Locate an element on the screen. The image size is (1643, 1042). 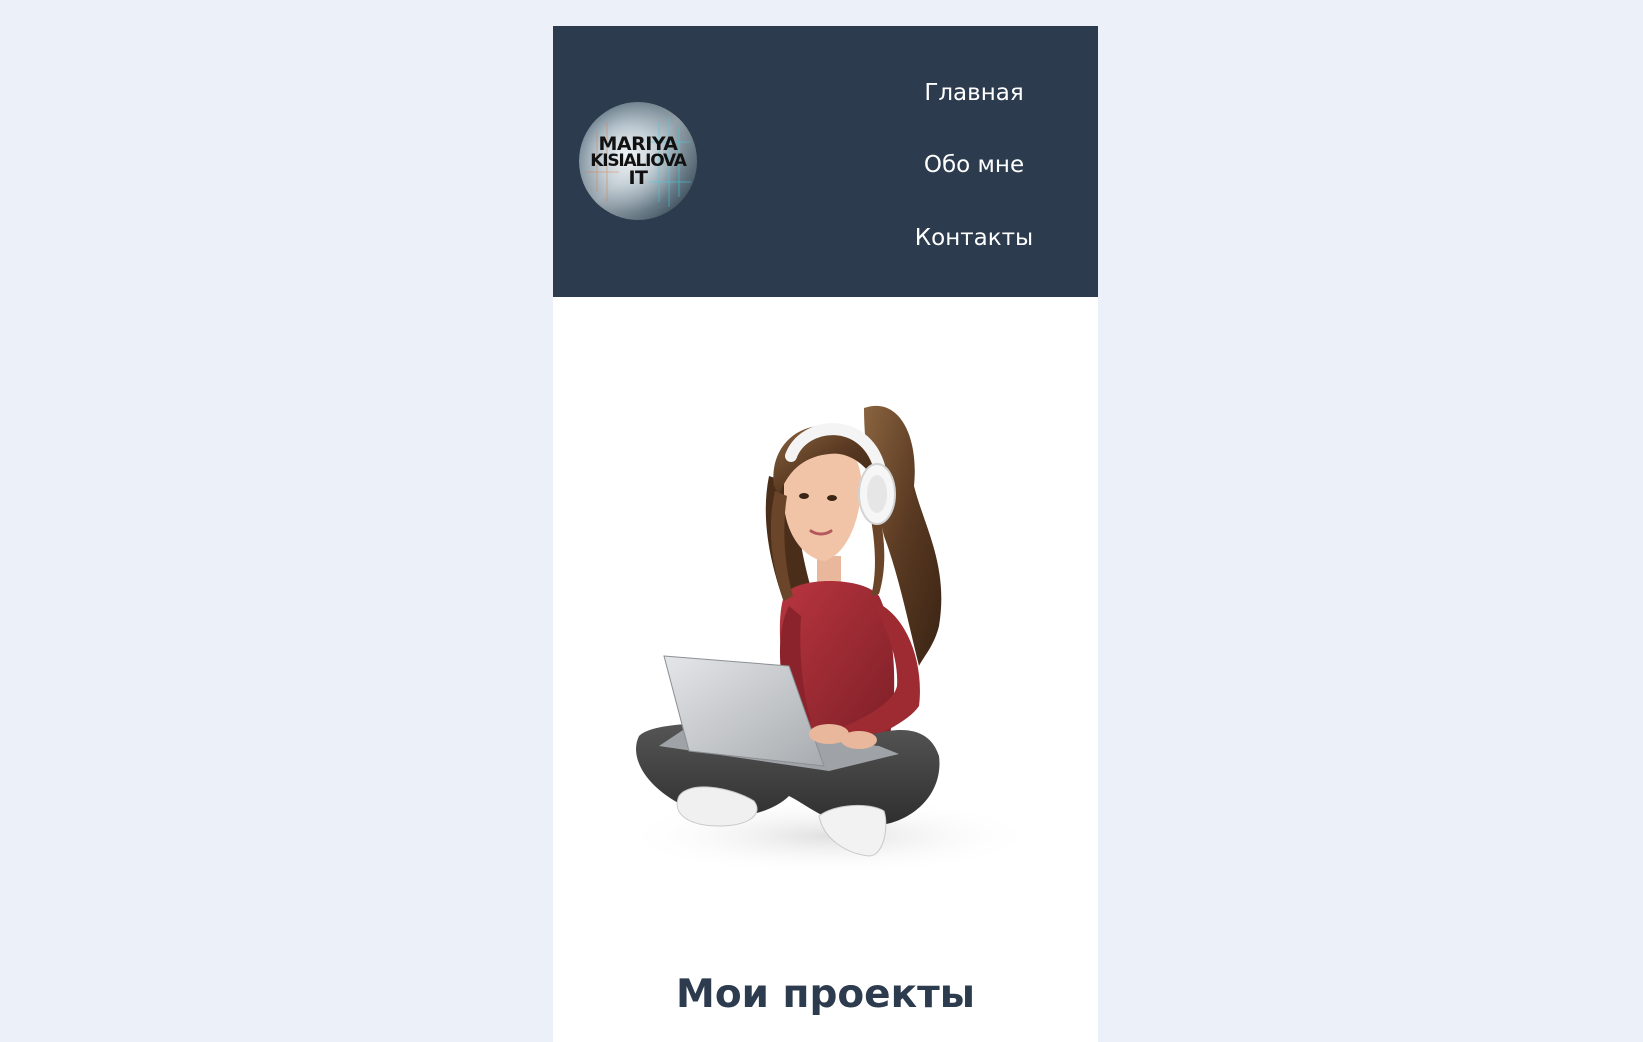
nav-link-about: Обо мне is located at coordinates (974, 165).